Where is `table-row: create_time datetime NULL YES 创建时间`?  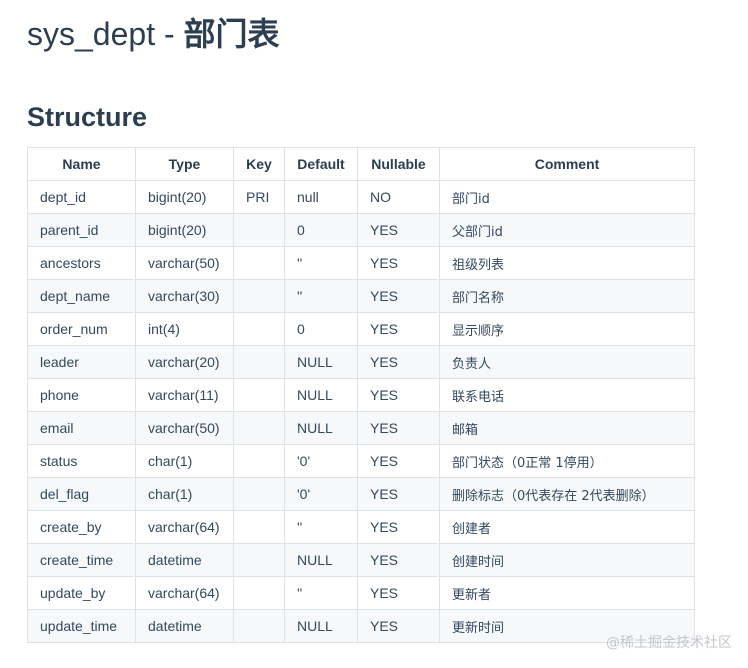
table-row: create_time datetime NULL YES 创建时间 is located at coordinates (361, 560).